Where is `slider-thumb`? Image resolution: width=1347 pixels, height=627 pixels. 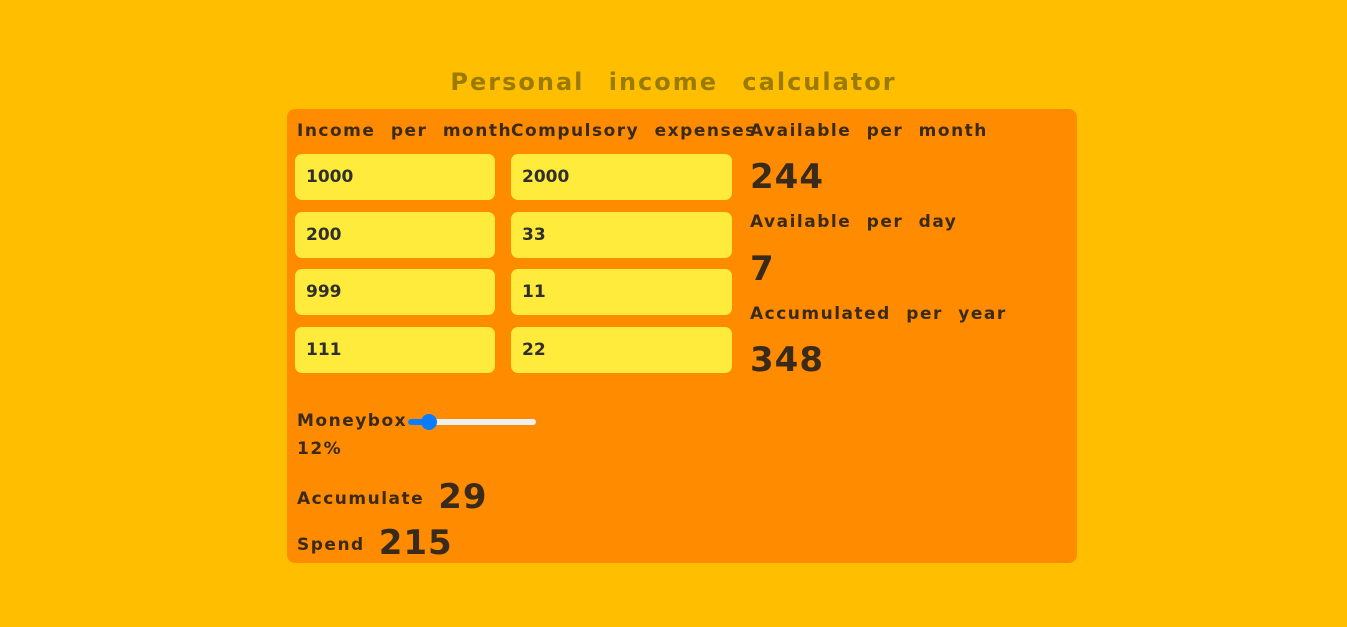
slider-thumb is located at coordinates (429, 422).